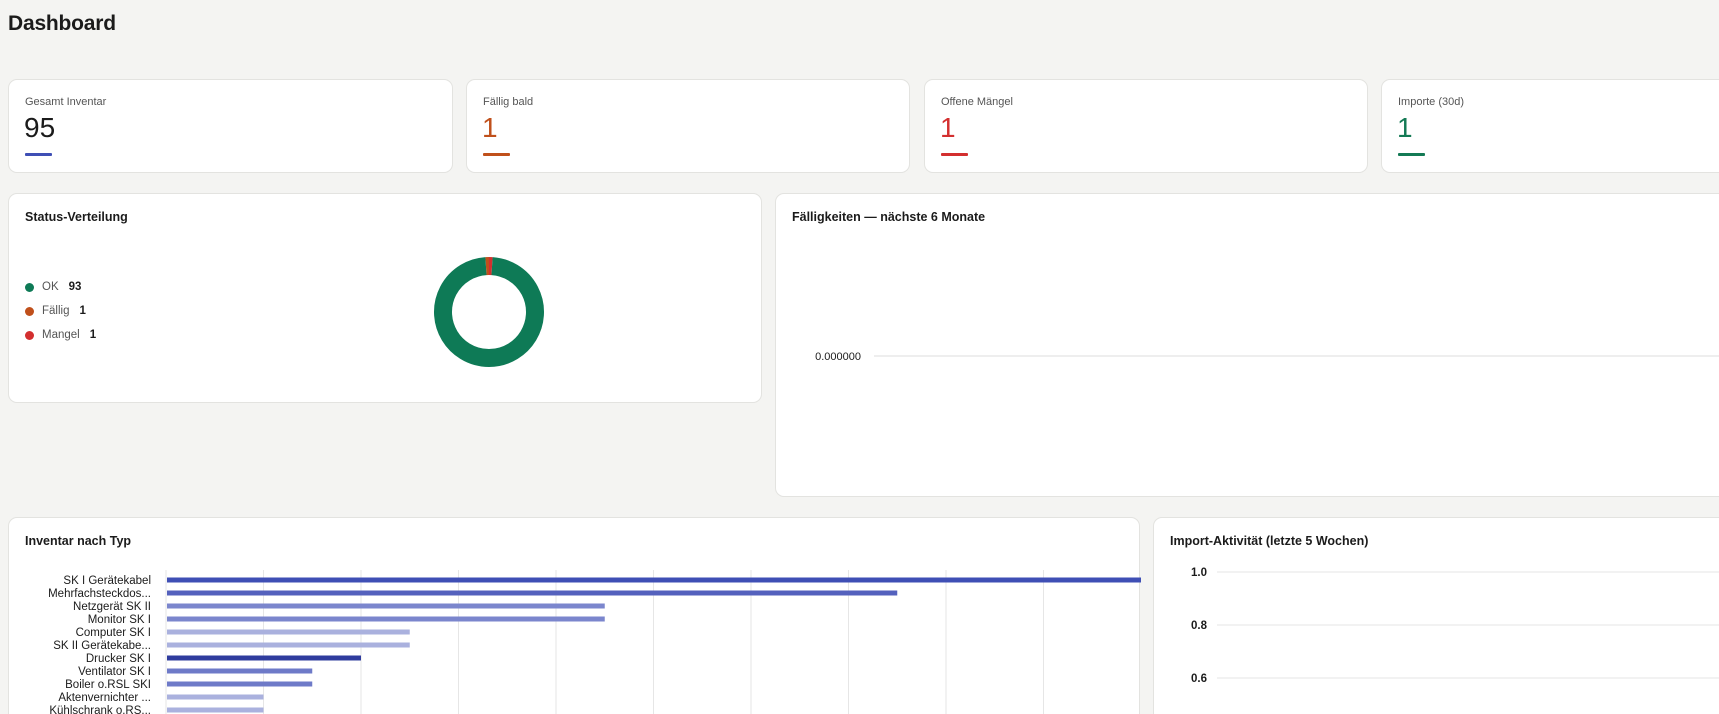 Image resolution: width=1719 pixels, height=714 pixels. Describe the element at coordinates (1550, 126) in the screenshot. I see `stat-card-imports-30d: Importe (30d) 1` at that location.